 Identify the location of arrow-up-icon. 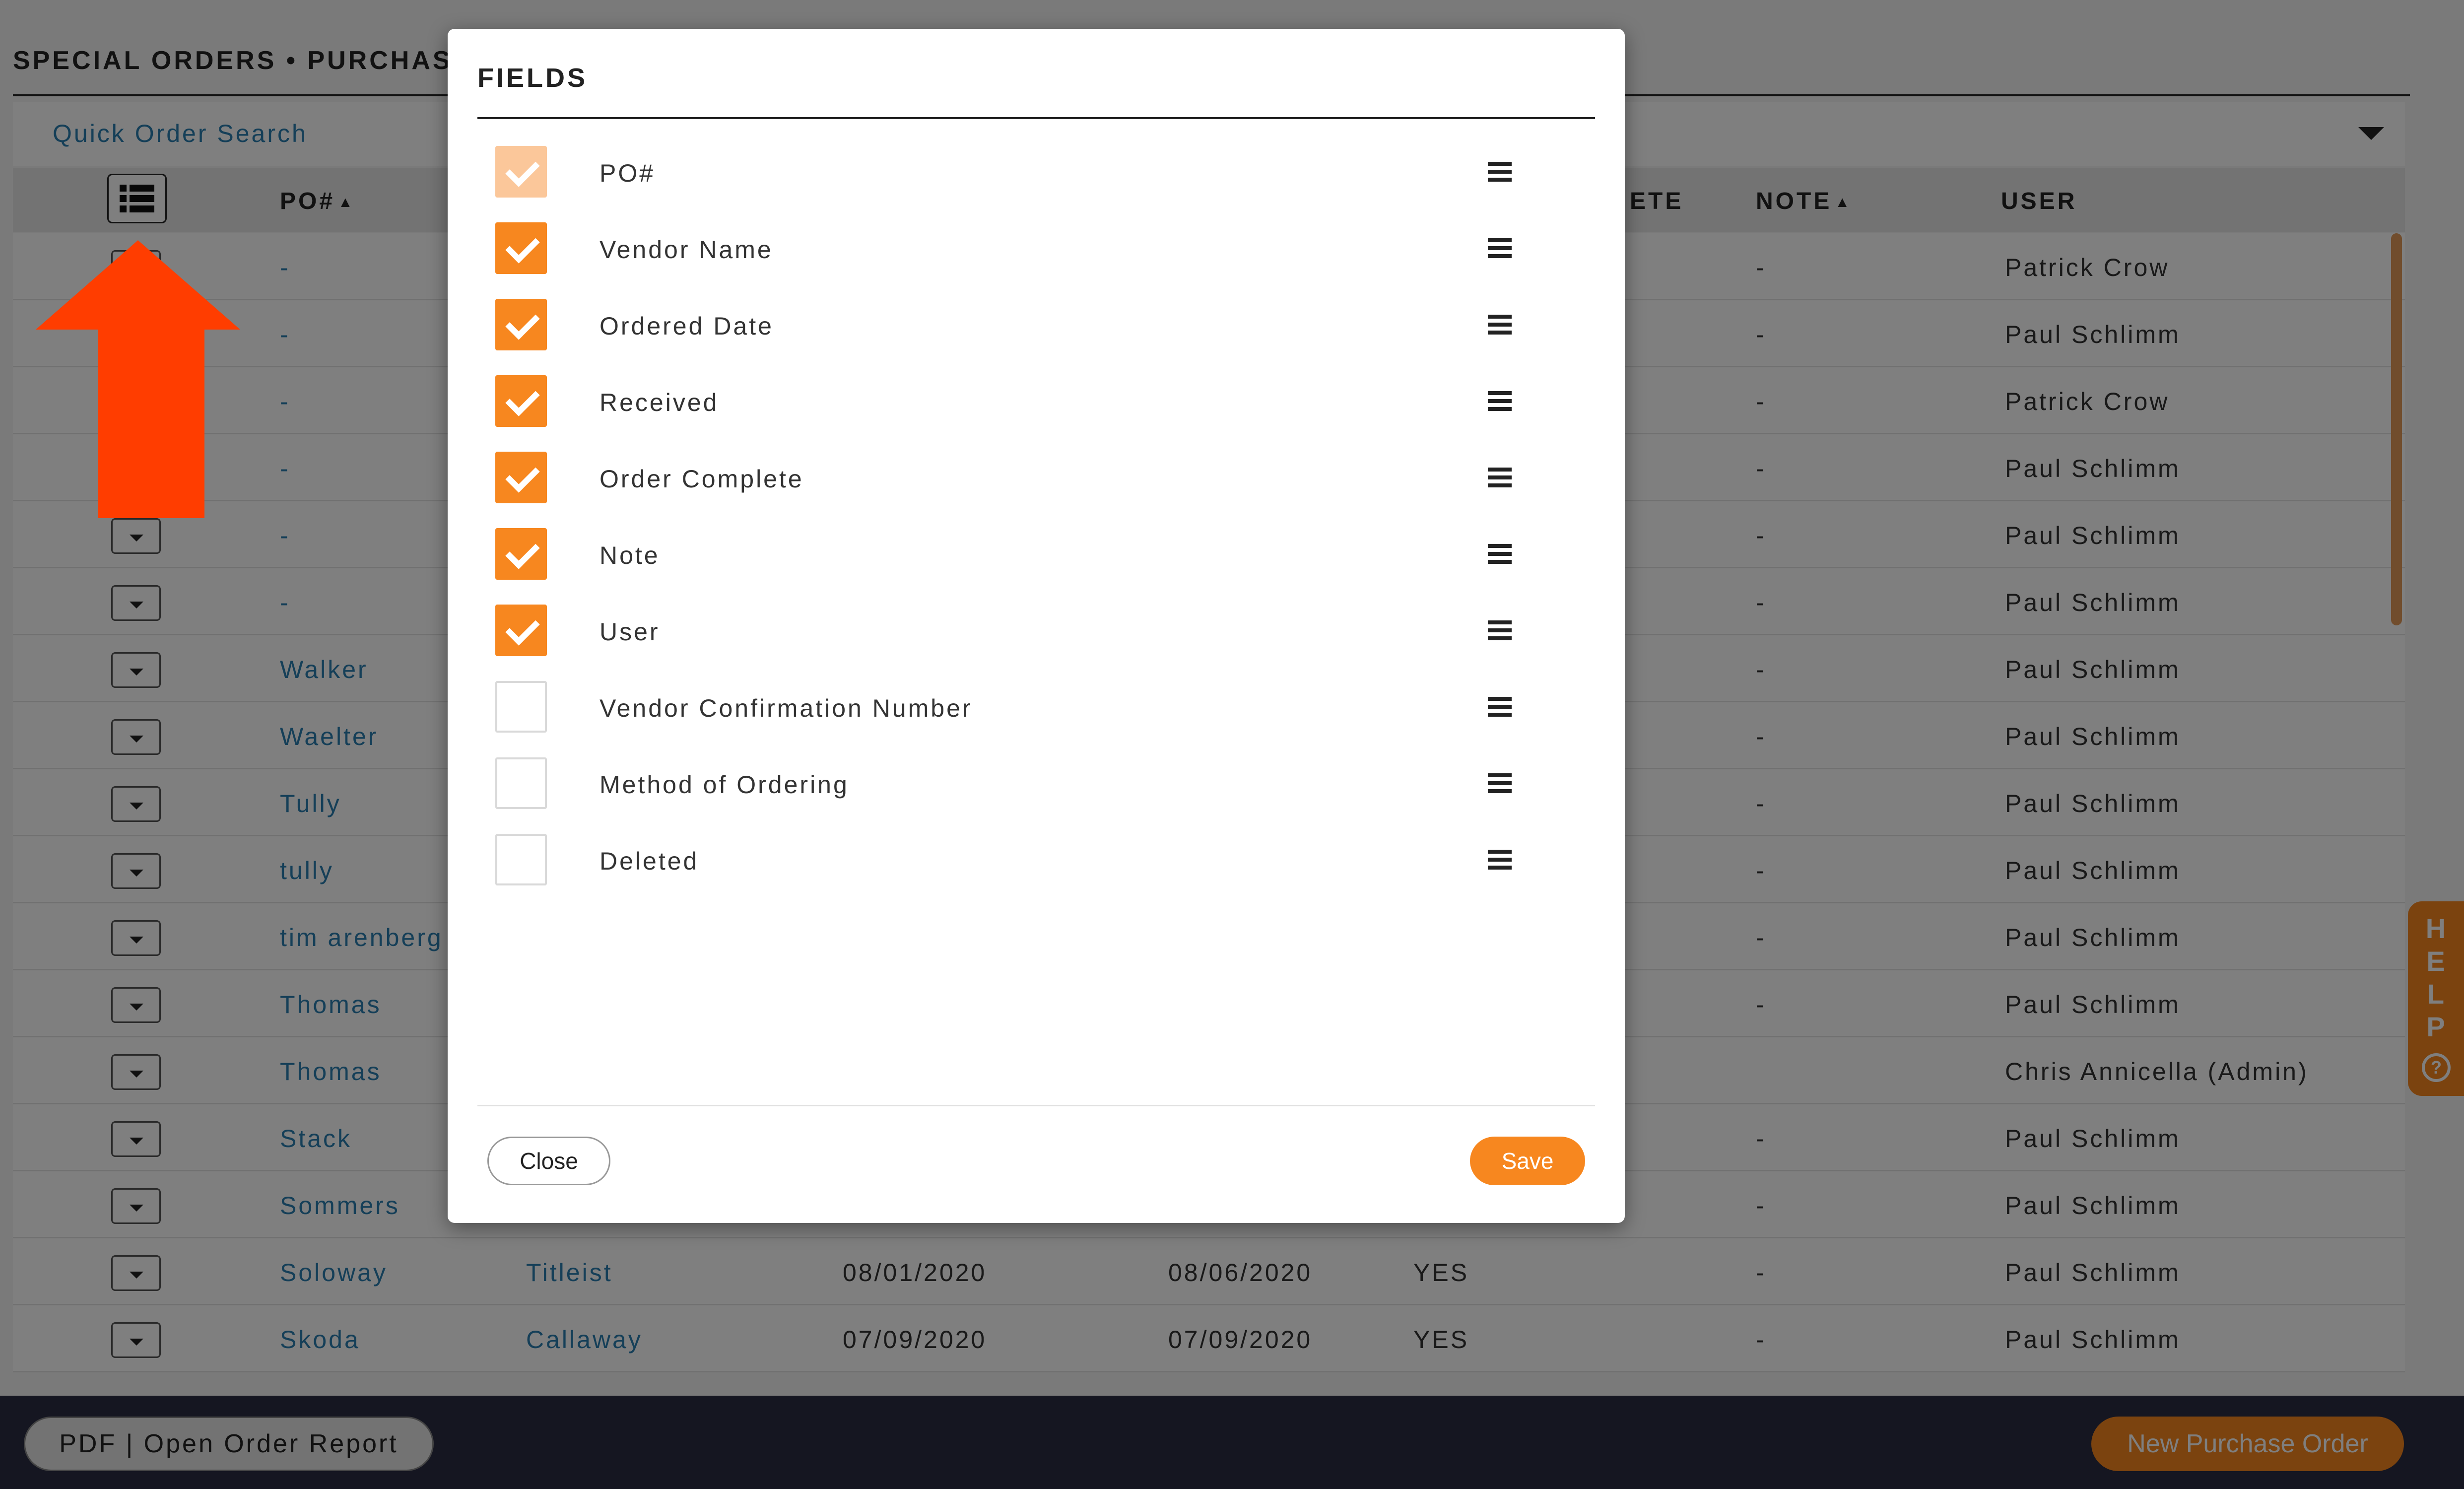
(138, 379).